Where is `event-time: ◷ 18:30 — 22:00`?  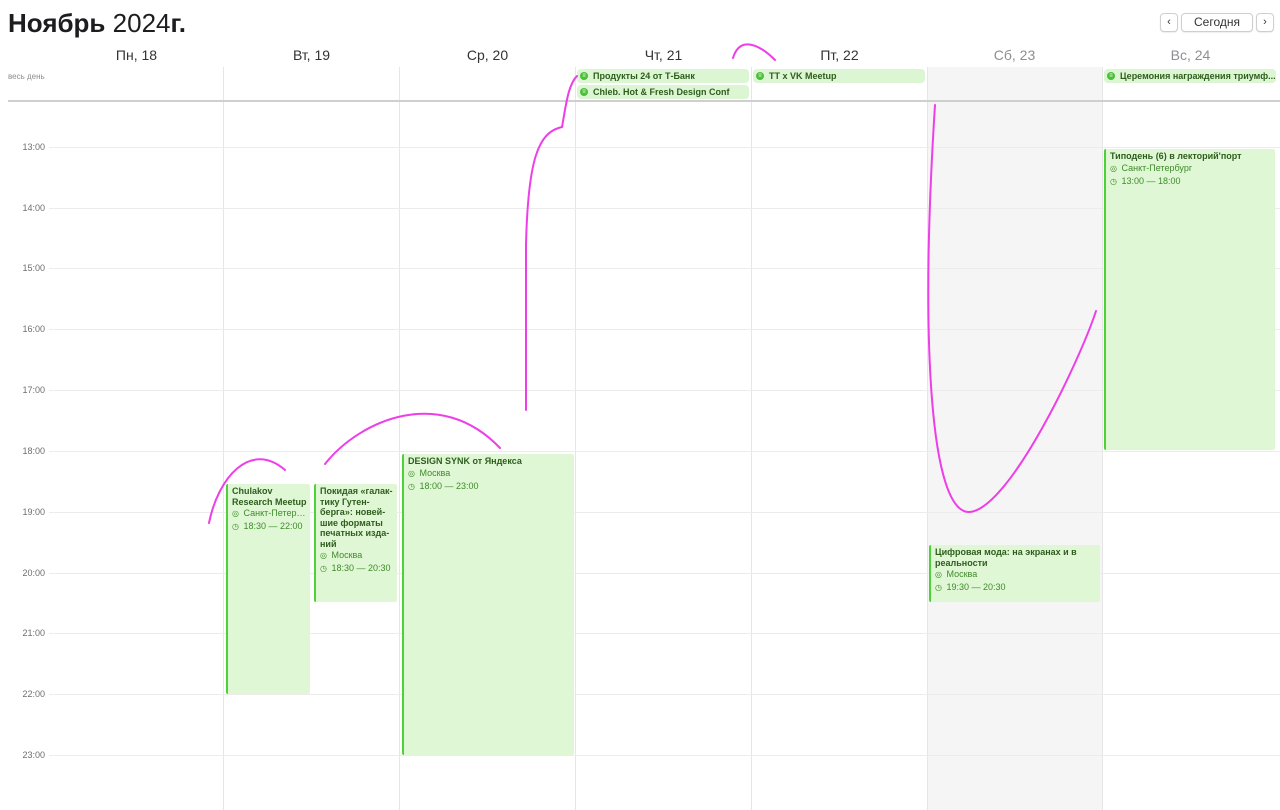
event-time: ◷ 18:30 — 22:00 is located at coordinates (267, 526).